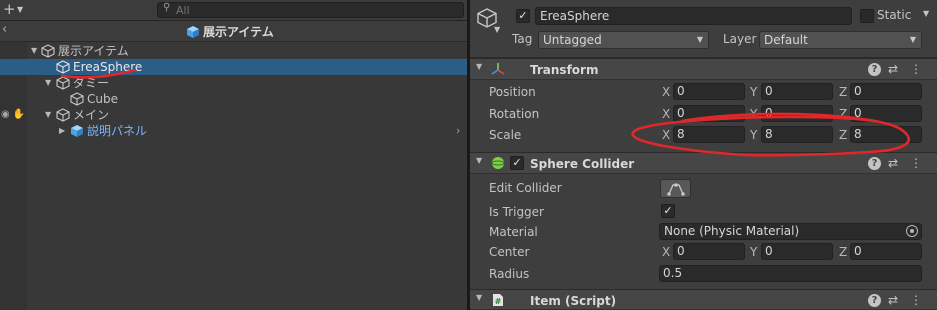 Image resolution: width=937 pixels, height=310 pixels. I want to click on collapsed-arrow-icon: ▶, so click(62, 131).